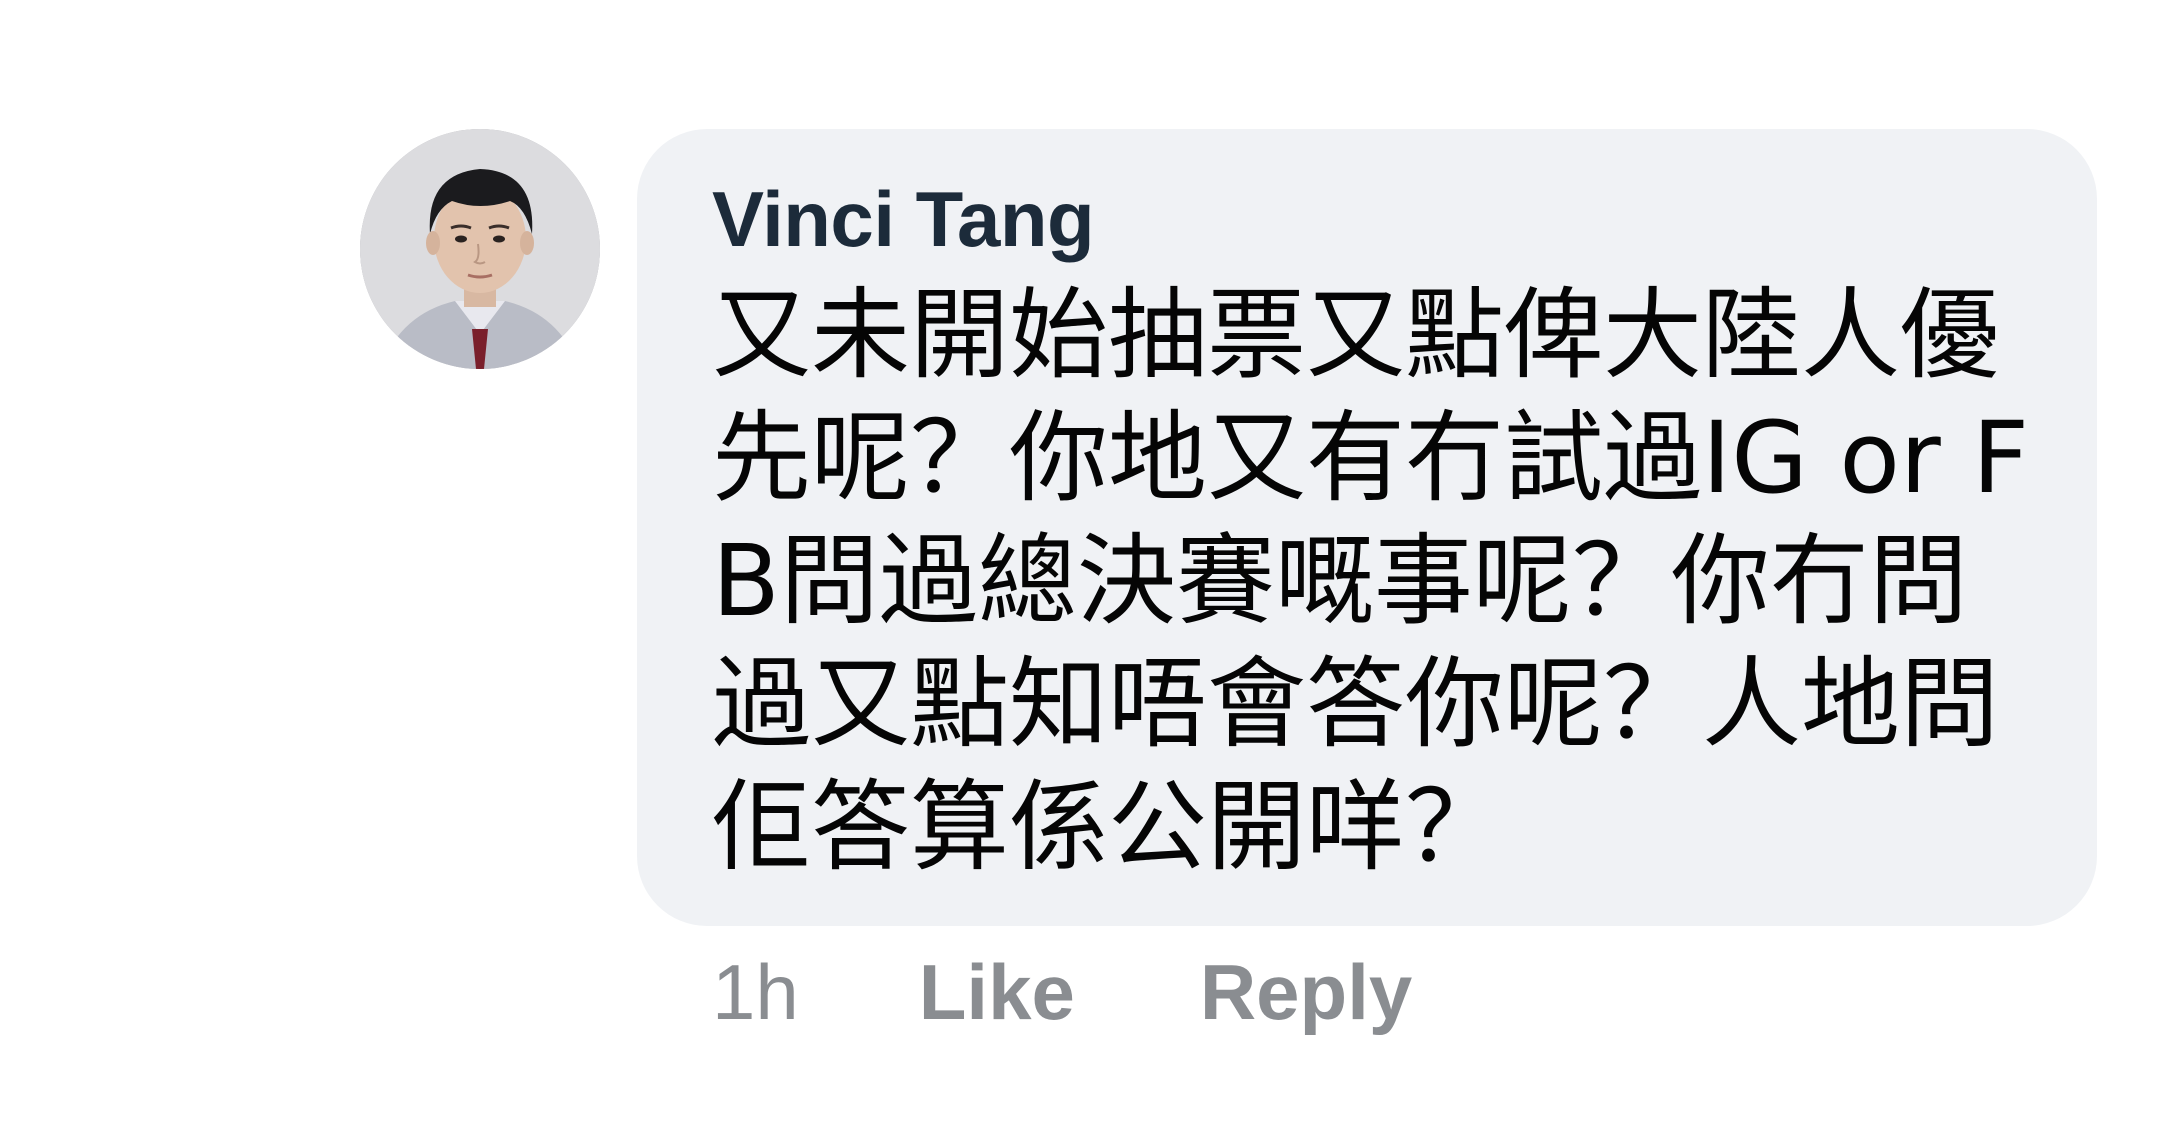 This screenshot has width=2158, height=1127. What do you see at coordinates (1384, 219) in the screenshot?
I see `comment-author-name: Vinci Tang` at bounding box center [1384, 219].